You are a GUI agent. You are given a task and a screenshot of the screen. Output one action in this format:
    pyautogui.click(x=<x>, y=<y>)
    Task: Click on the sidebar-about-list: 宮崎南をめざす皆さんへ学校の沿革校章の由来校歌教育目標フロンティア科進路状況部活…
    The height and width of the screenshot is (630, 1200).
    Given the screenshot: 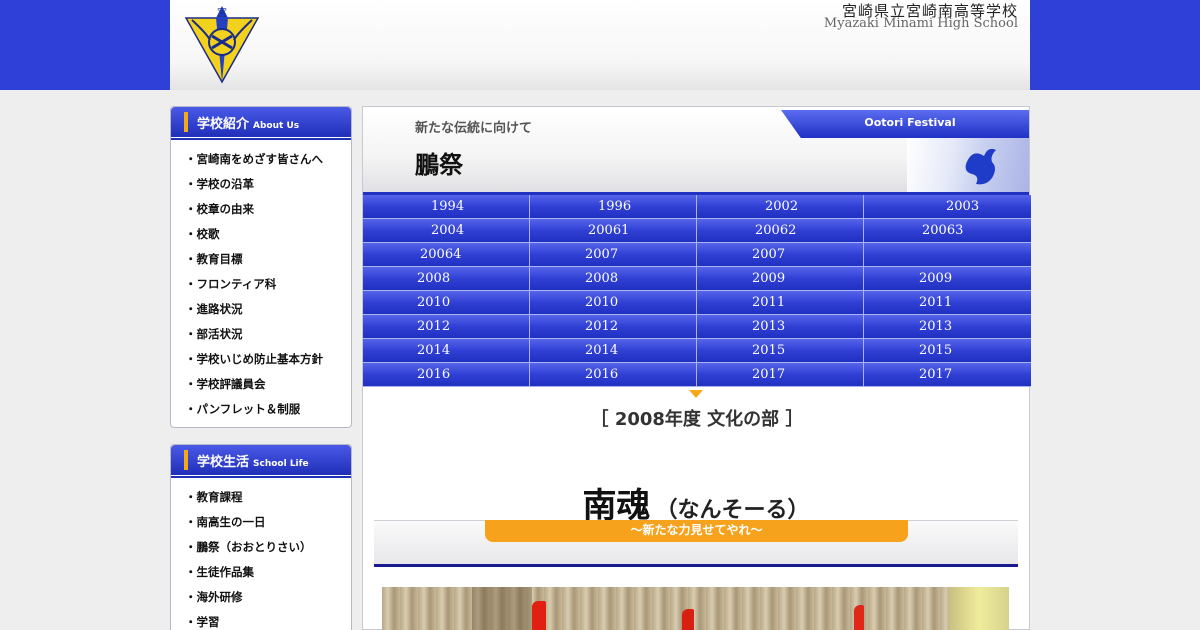 What is the action you would take?
    pyautogui.click(x=261, y=284)
    